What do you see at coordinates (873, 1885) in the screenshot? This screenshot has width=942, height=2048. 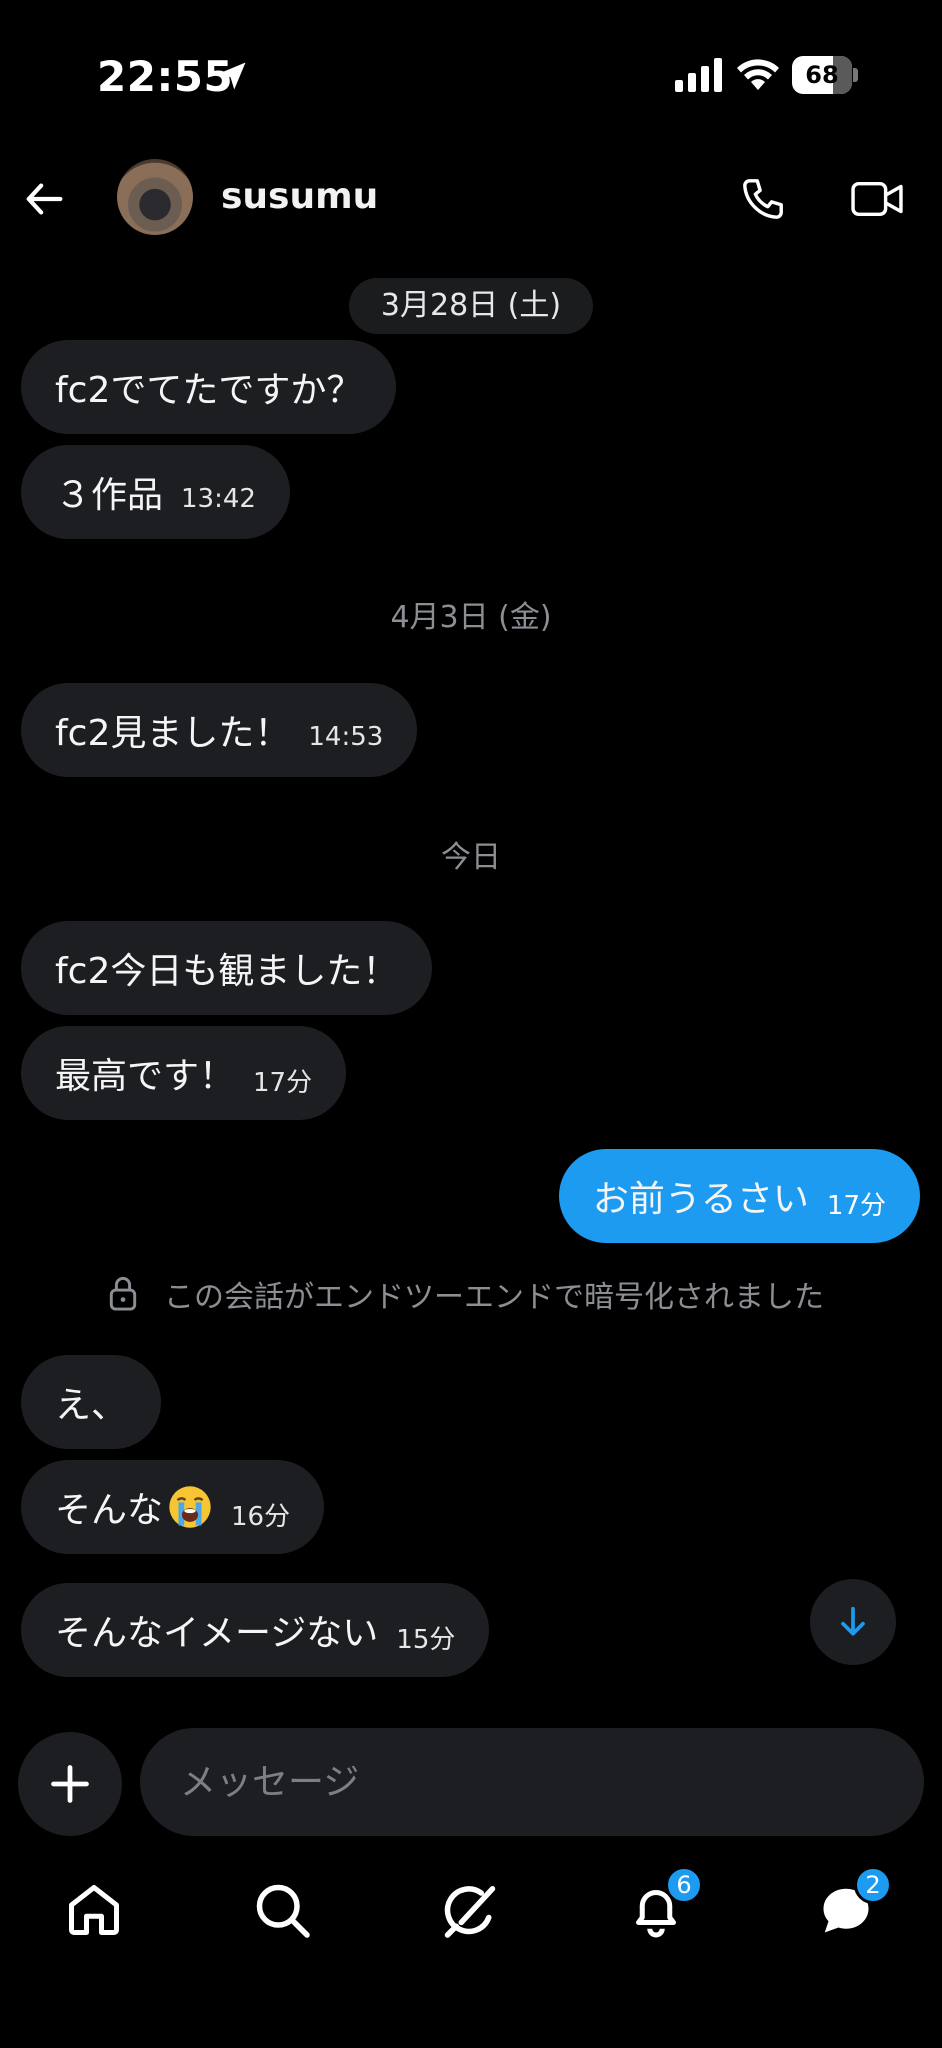 I see `messages-badge: 2` at bounding box center [873, 1885].